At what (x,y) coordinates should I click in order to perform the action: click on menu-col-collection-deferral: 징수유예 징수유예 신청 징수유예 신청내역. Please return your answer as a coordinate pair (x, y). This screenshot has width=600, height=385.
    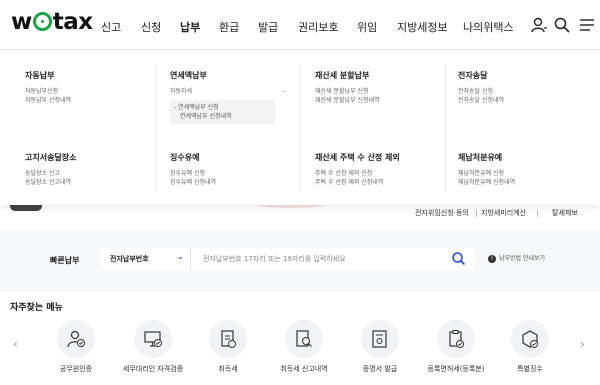
    Looking at the image, I should click on (230, 169).